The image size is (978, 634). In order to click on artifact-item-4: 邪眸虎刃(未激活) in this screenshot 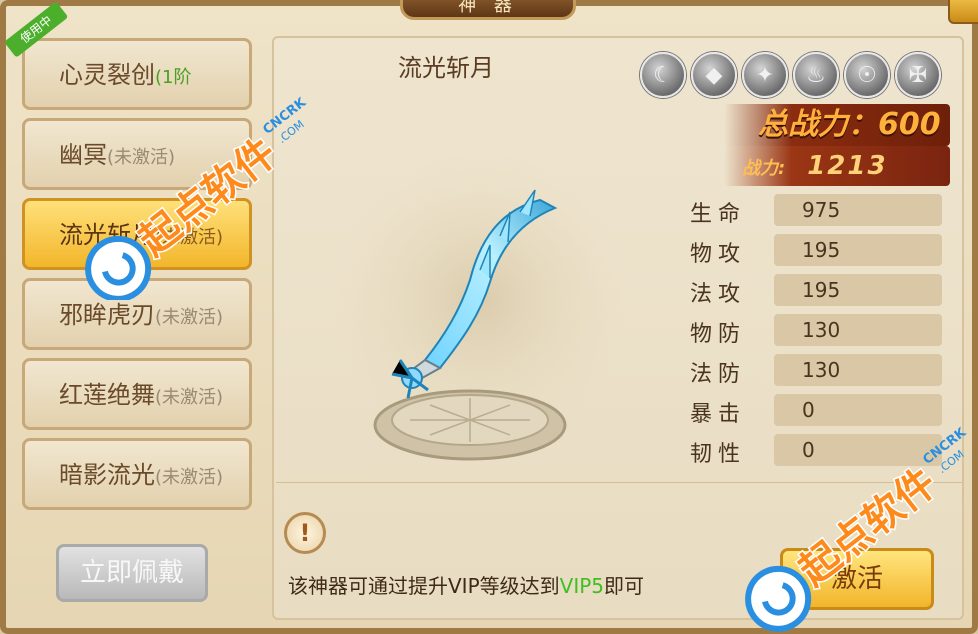, I will do `click(137, 314)`.